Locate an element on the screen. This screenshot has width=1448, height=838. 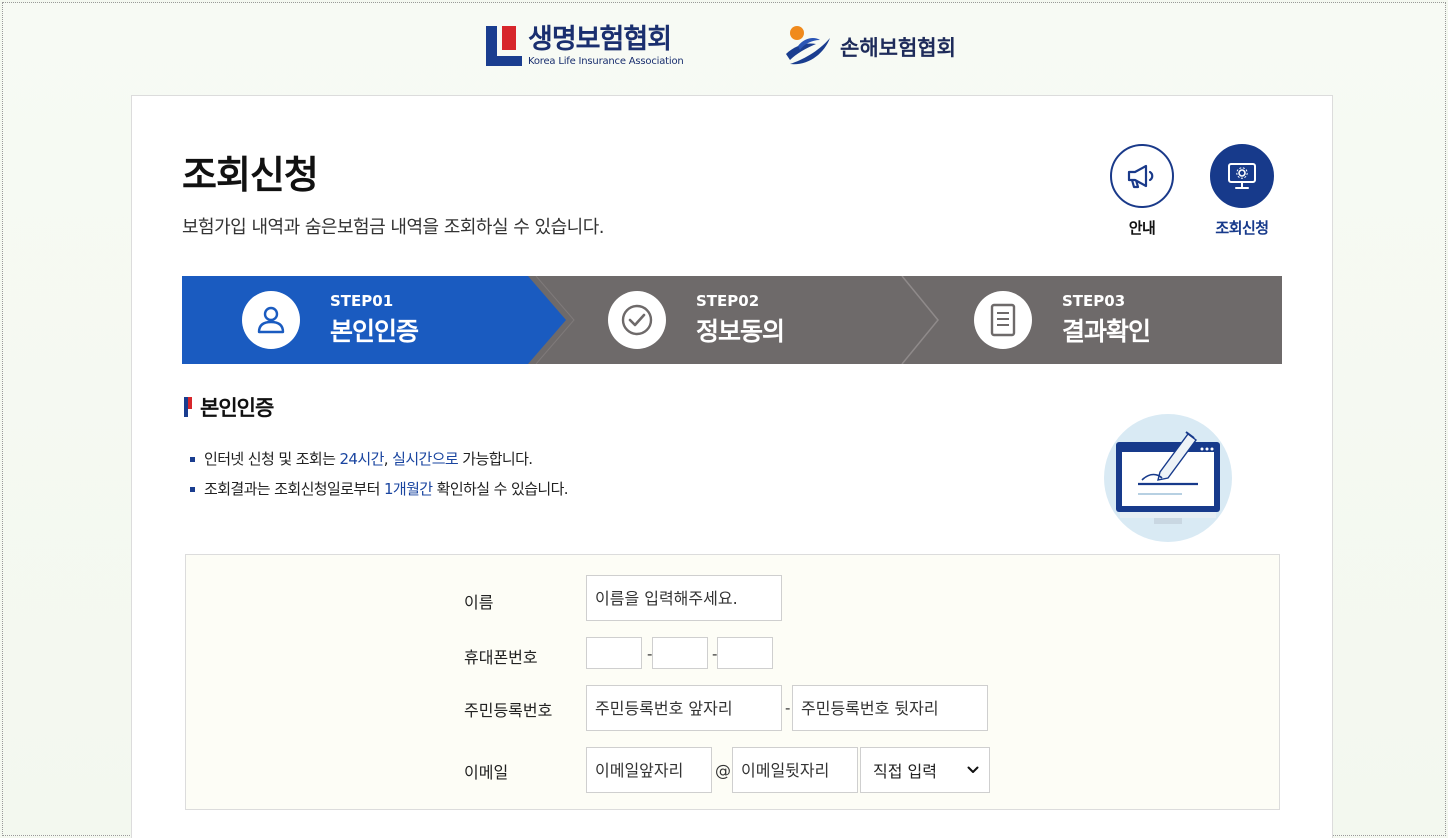
section-title-text: 본인인증 is located at coordinates (237, 408).